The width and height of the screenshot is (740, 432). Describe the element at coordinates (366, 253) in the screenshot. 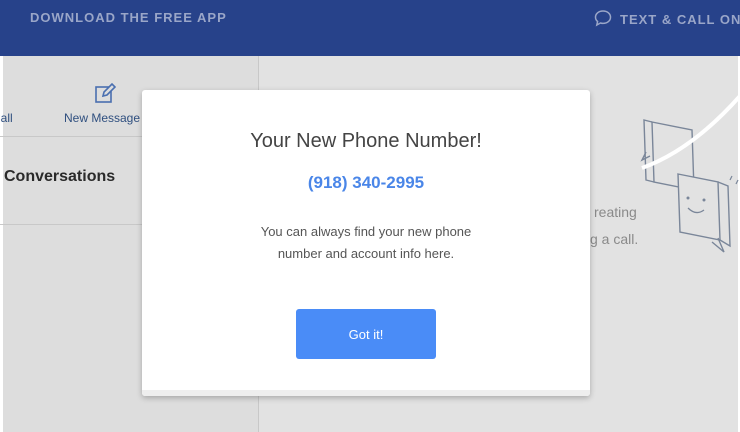

I see `dialog-description-line-2: number and account info here.` at that location.